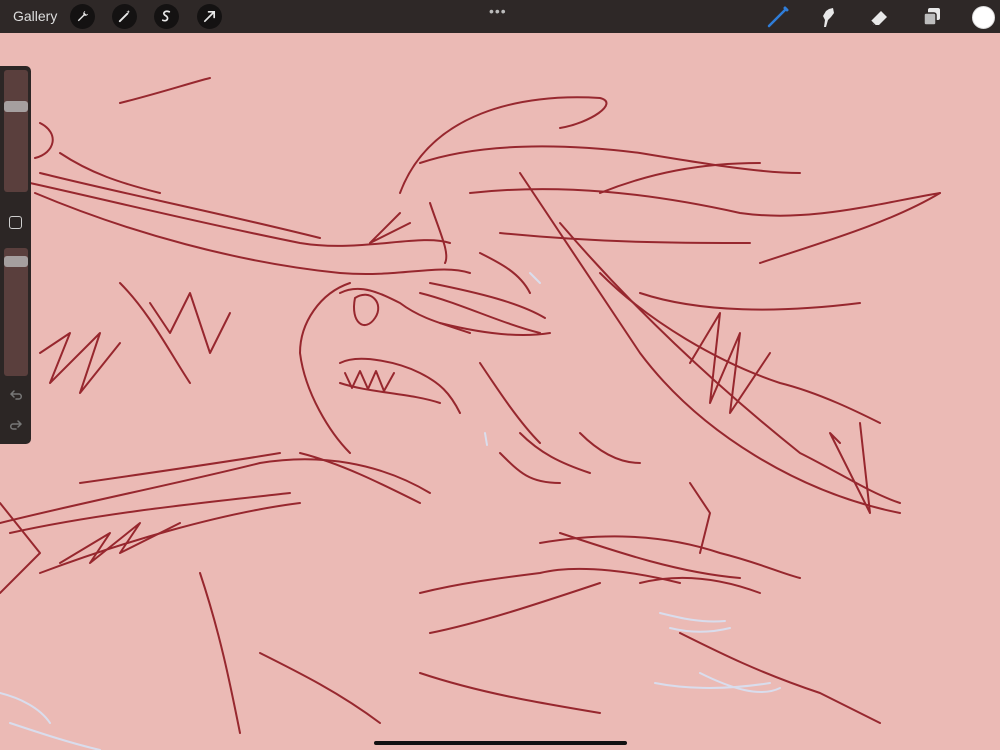 The height and width of the screenshot is (750, 1000). I want to click on transform-arrow-icon, so click(209, 16).